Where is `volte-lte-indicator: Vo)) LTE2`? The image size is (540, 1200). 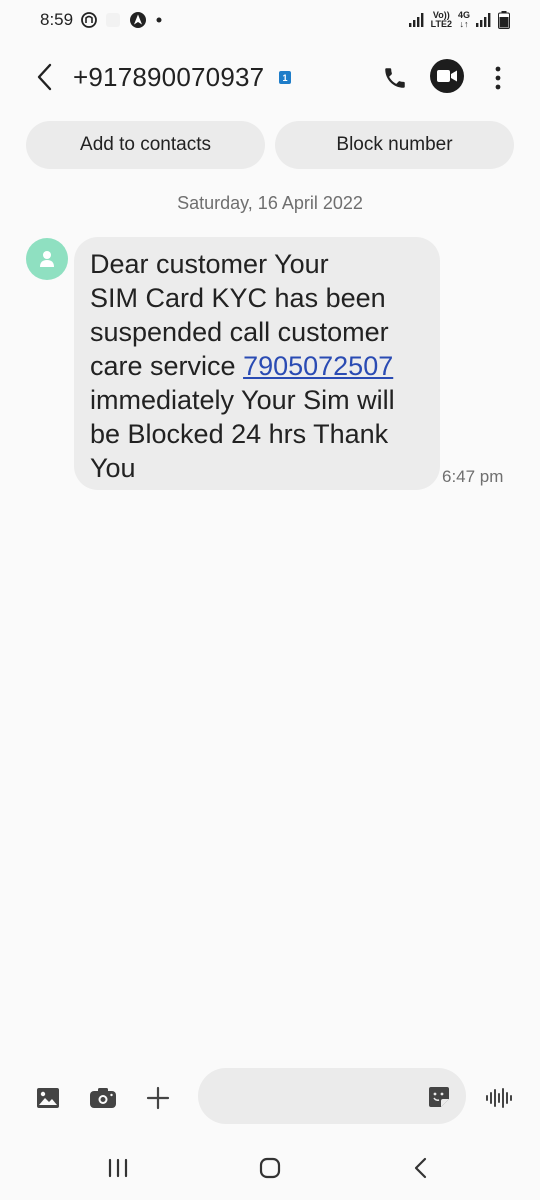 volte-lte-indicator: Vo)) LTE2 is located at coordinates (441, 20).